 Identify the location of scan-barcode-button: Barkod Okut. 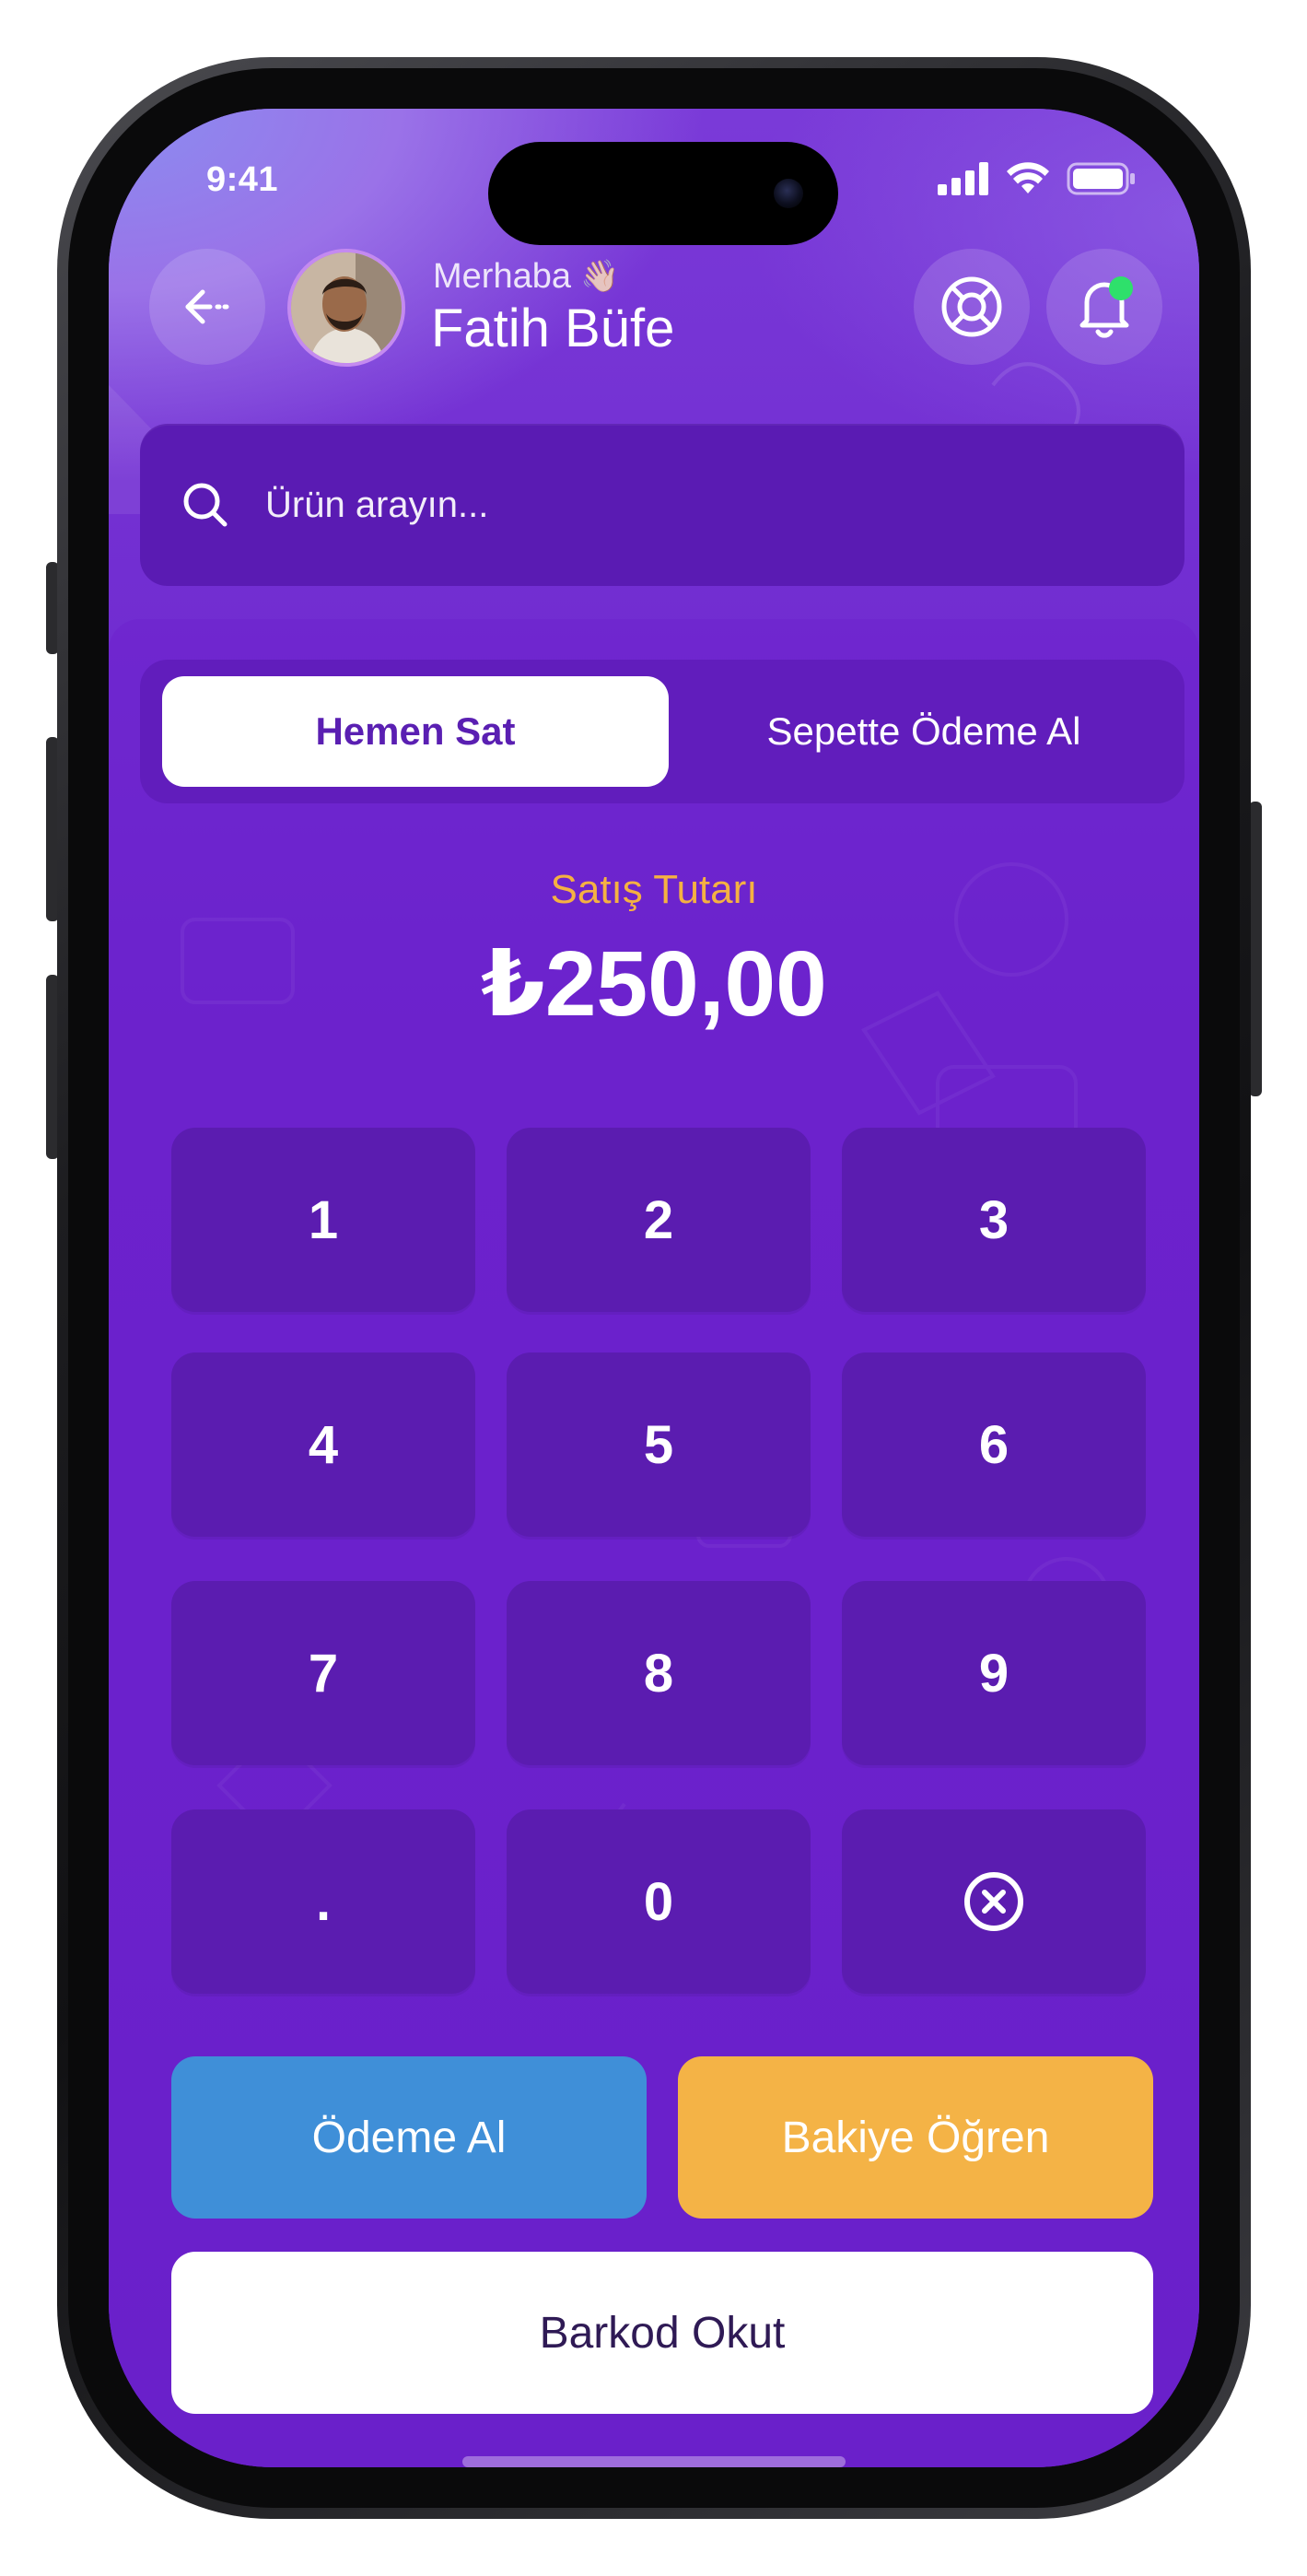
(662, 2333).